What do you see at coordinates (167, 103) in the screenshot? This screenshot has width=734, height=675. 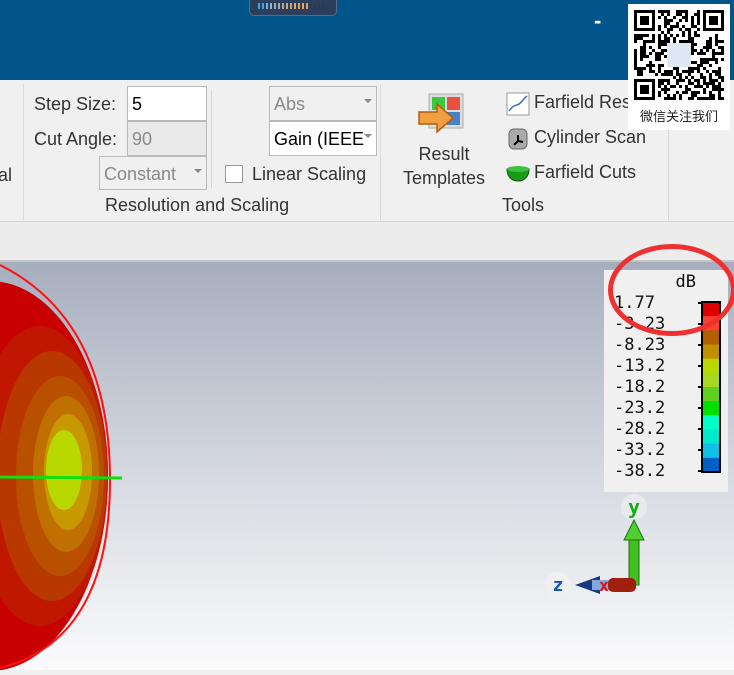 I see `step-size-input: 5` at bounding box center [167, 103].